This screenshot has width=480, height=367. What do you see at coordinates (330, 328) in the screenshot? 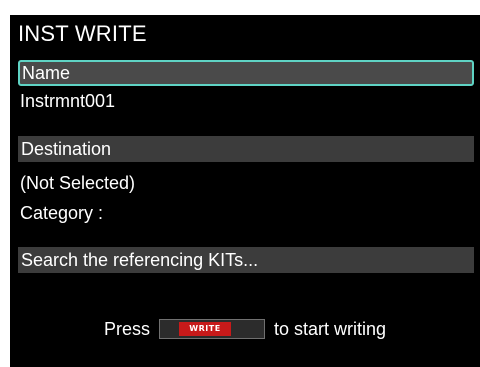
I see `start-writing-text: to start writing` at bounding box center [330, 328].